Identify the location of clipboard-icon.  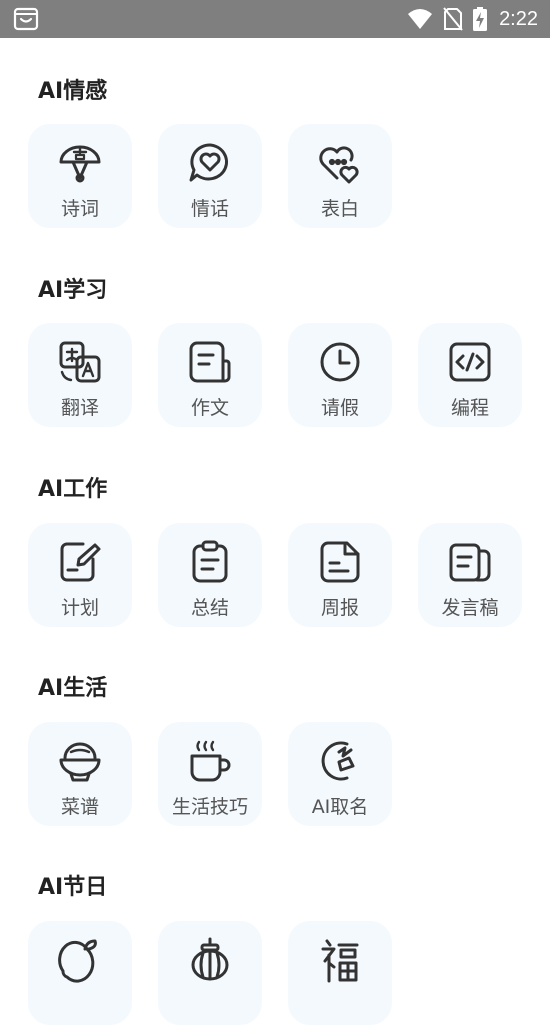
(210, 562).